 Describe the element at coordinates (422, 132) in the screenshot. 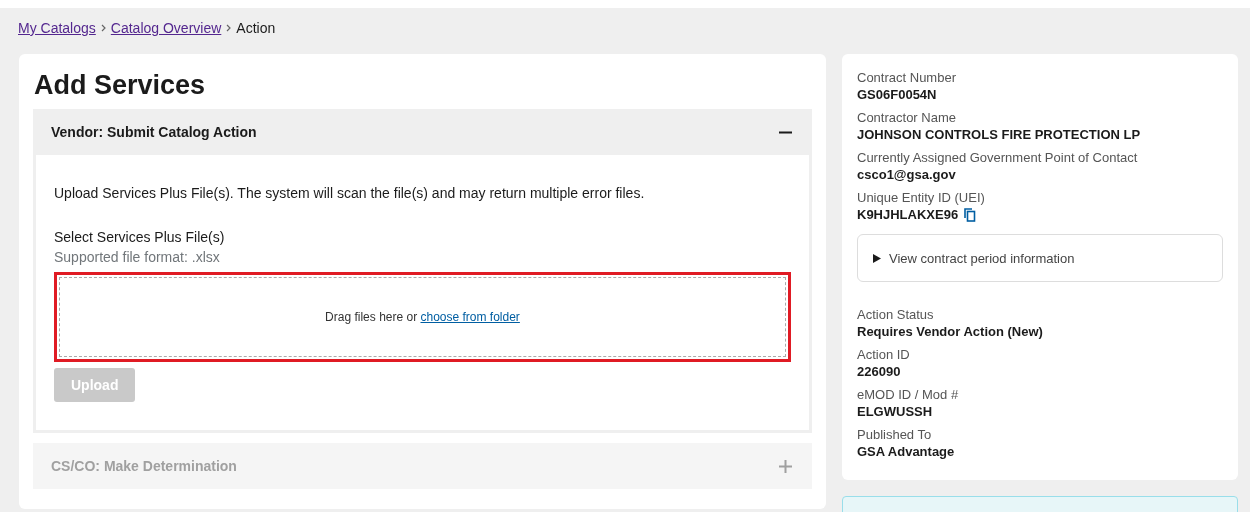

I see `accordion-header: Vendor: Submit Catalog Action` at that location.